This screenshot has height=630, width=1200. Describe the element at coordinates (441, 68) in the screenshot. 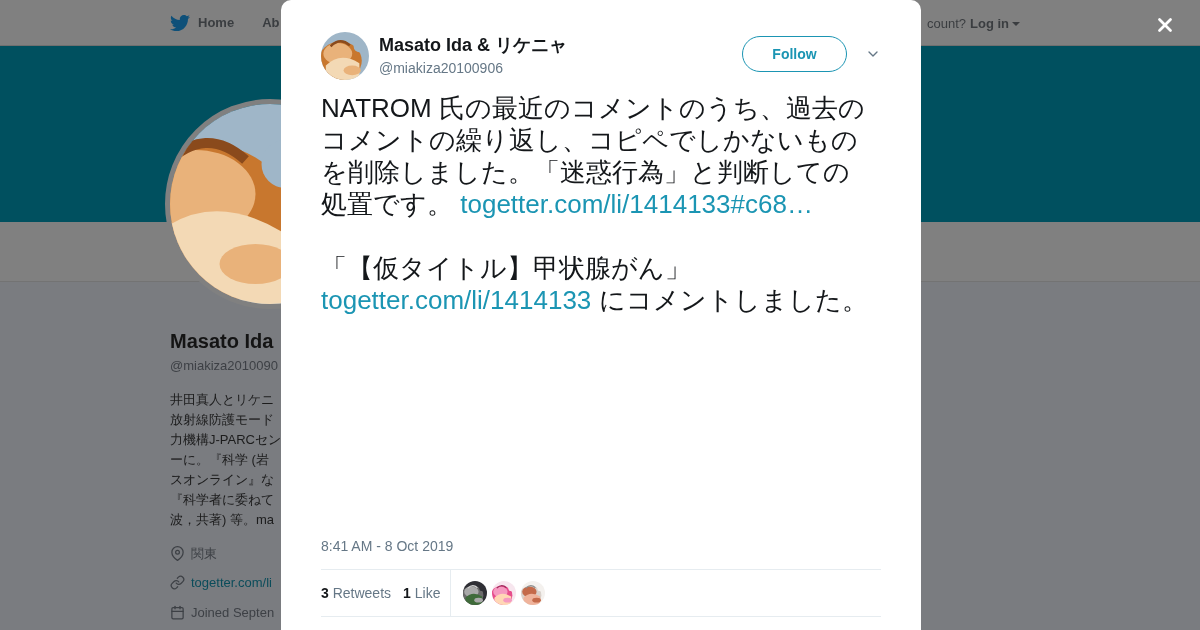

I see `author-handle: @miakiza20100906` at that location.